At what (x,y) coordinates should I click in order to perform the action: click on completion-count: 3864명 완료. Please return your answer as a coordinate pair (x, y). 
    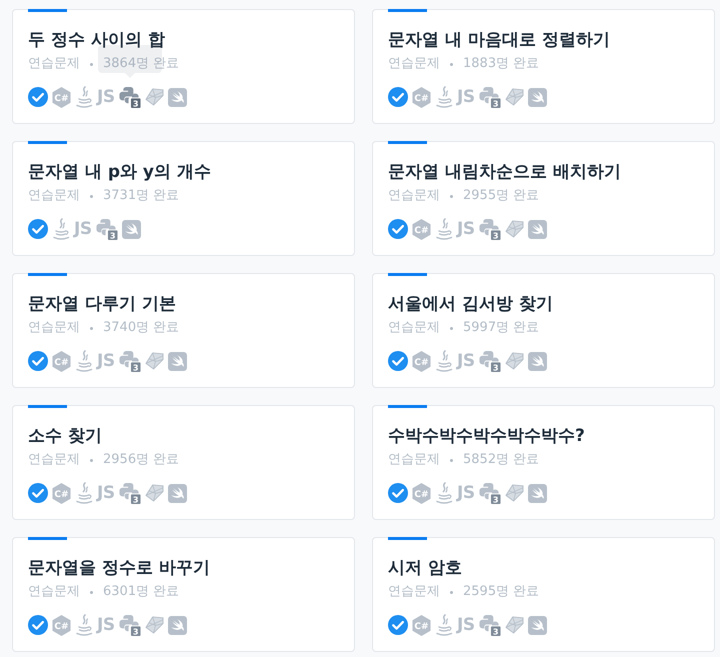
    Looking at the image, I should click on (141, 64).